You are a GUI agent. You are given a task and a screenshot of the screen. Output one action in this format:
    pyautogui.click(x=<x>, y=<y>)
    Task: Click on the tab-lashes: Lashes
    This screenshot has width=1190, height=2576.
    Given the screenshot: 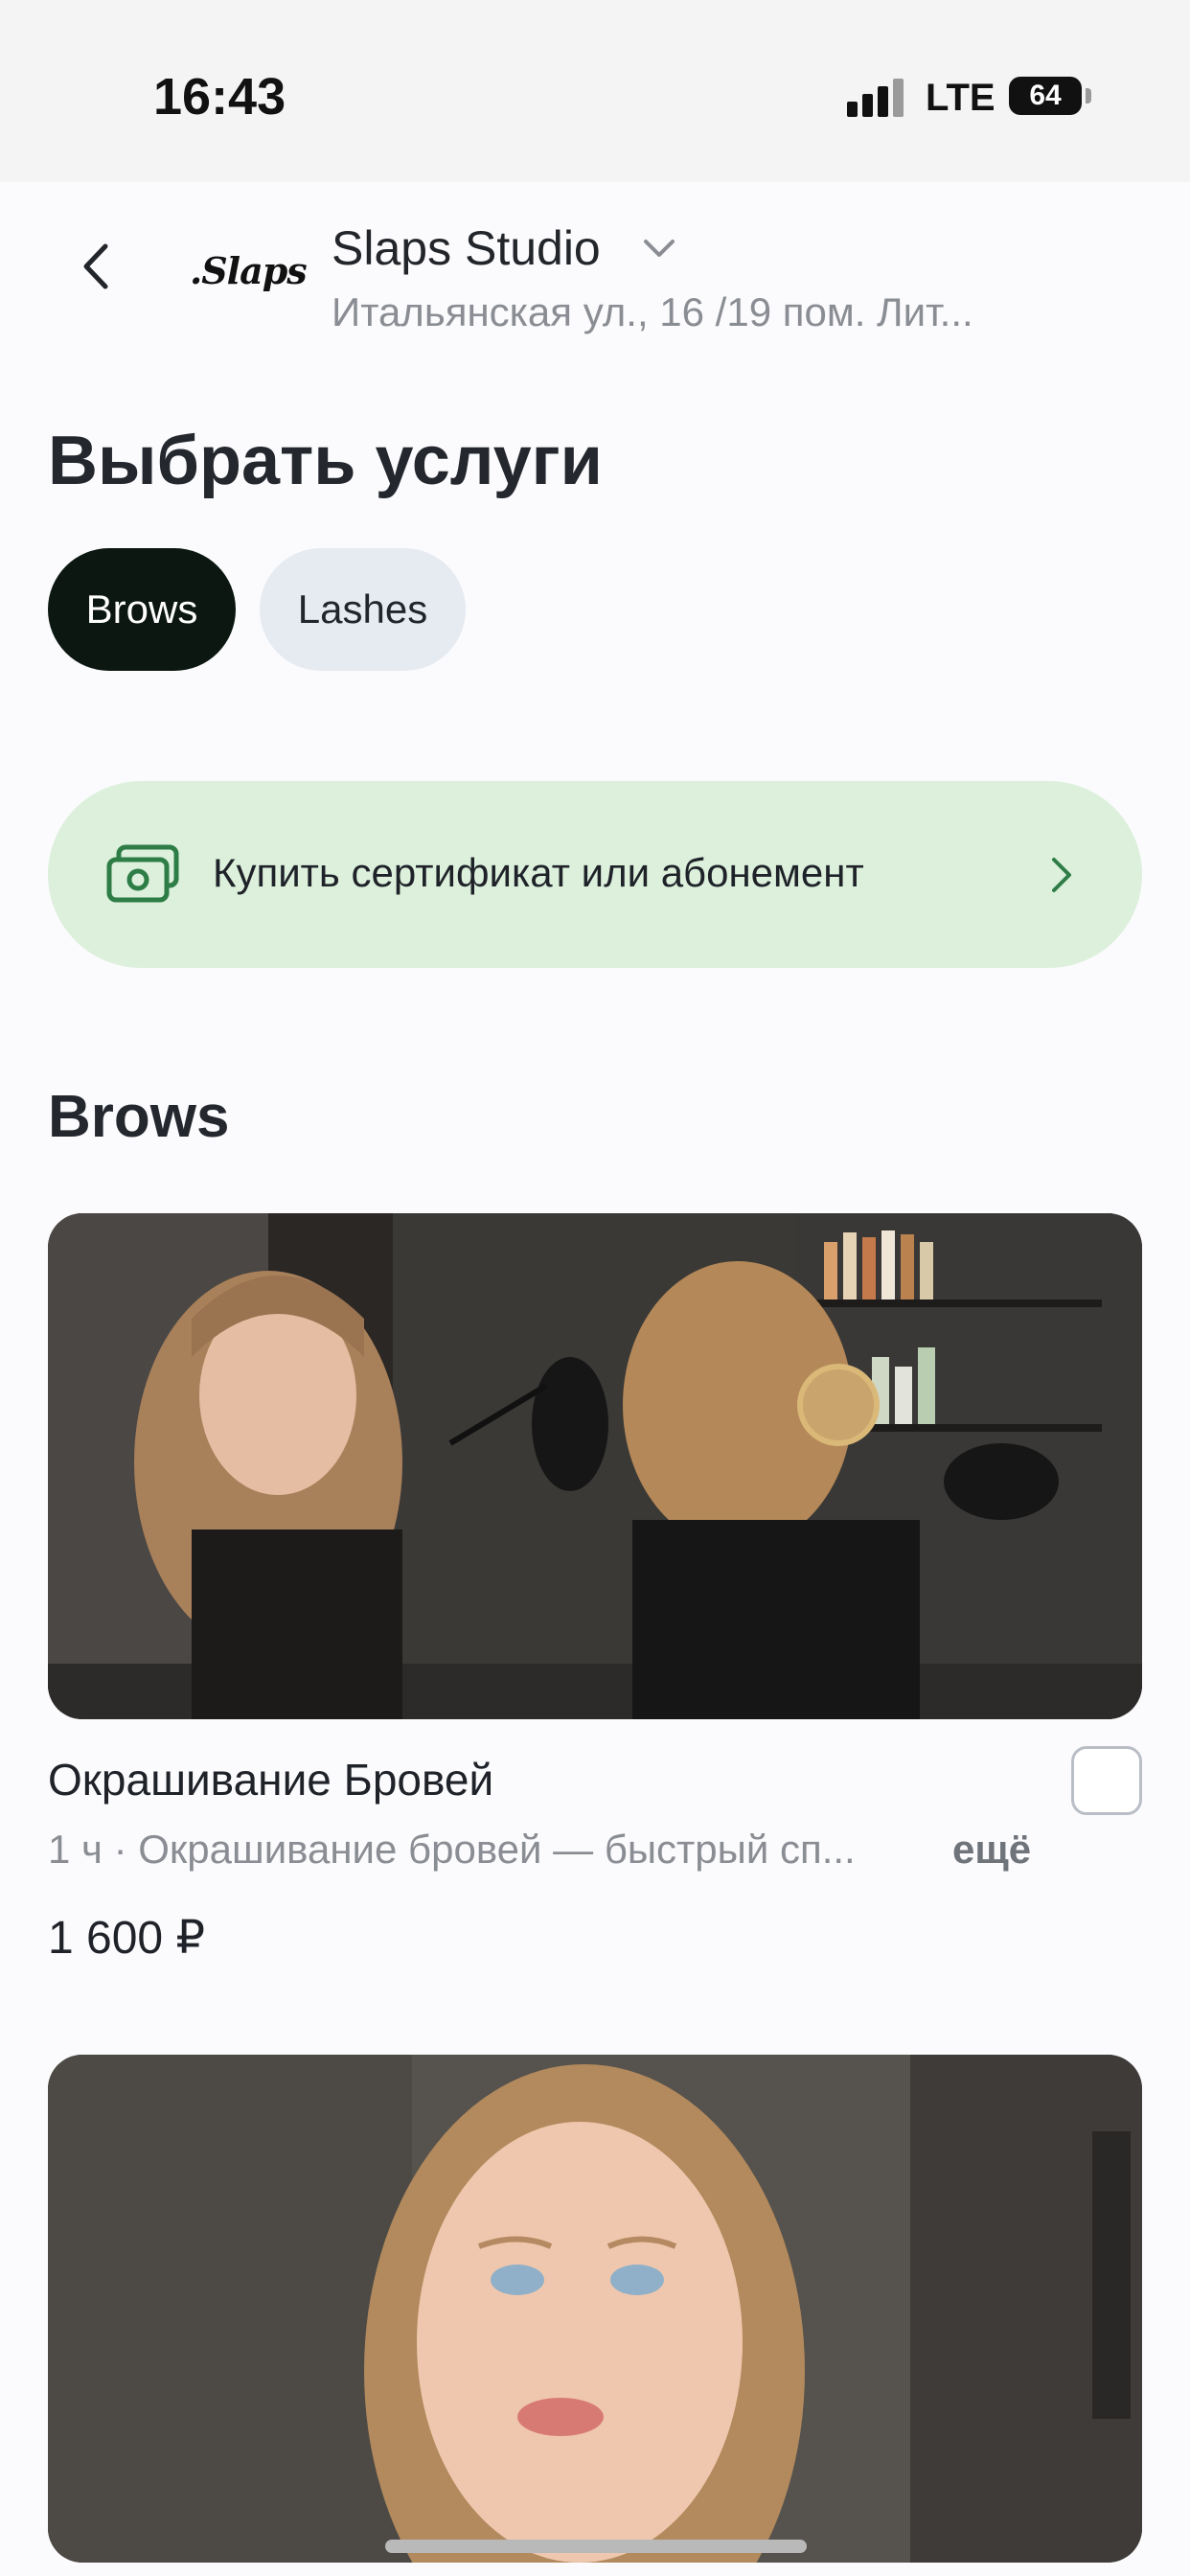 What is the action you would take?
    pyautogui.click(x=363, y=609)
    